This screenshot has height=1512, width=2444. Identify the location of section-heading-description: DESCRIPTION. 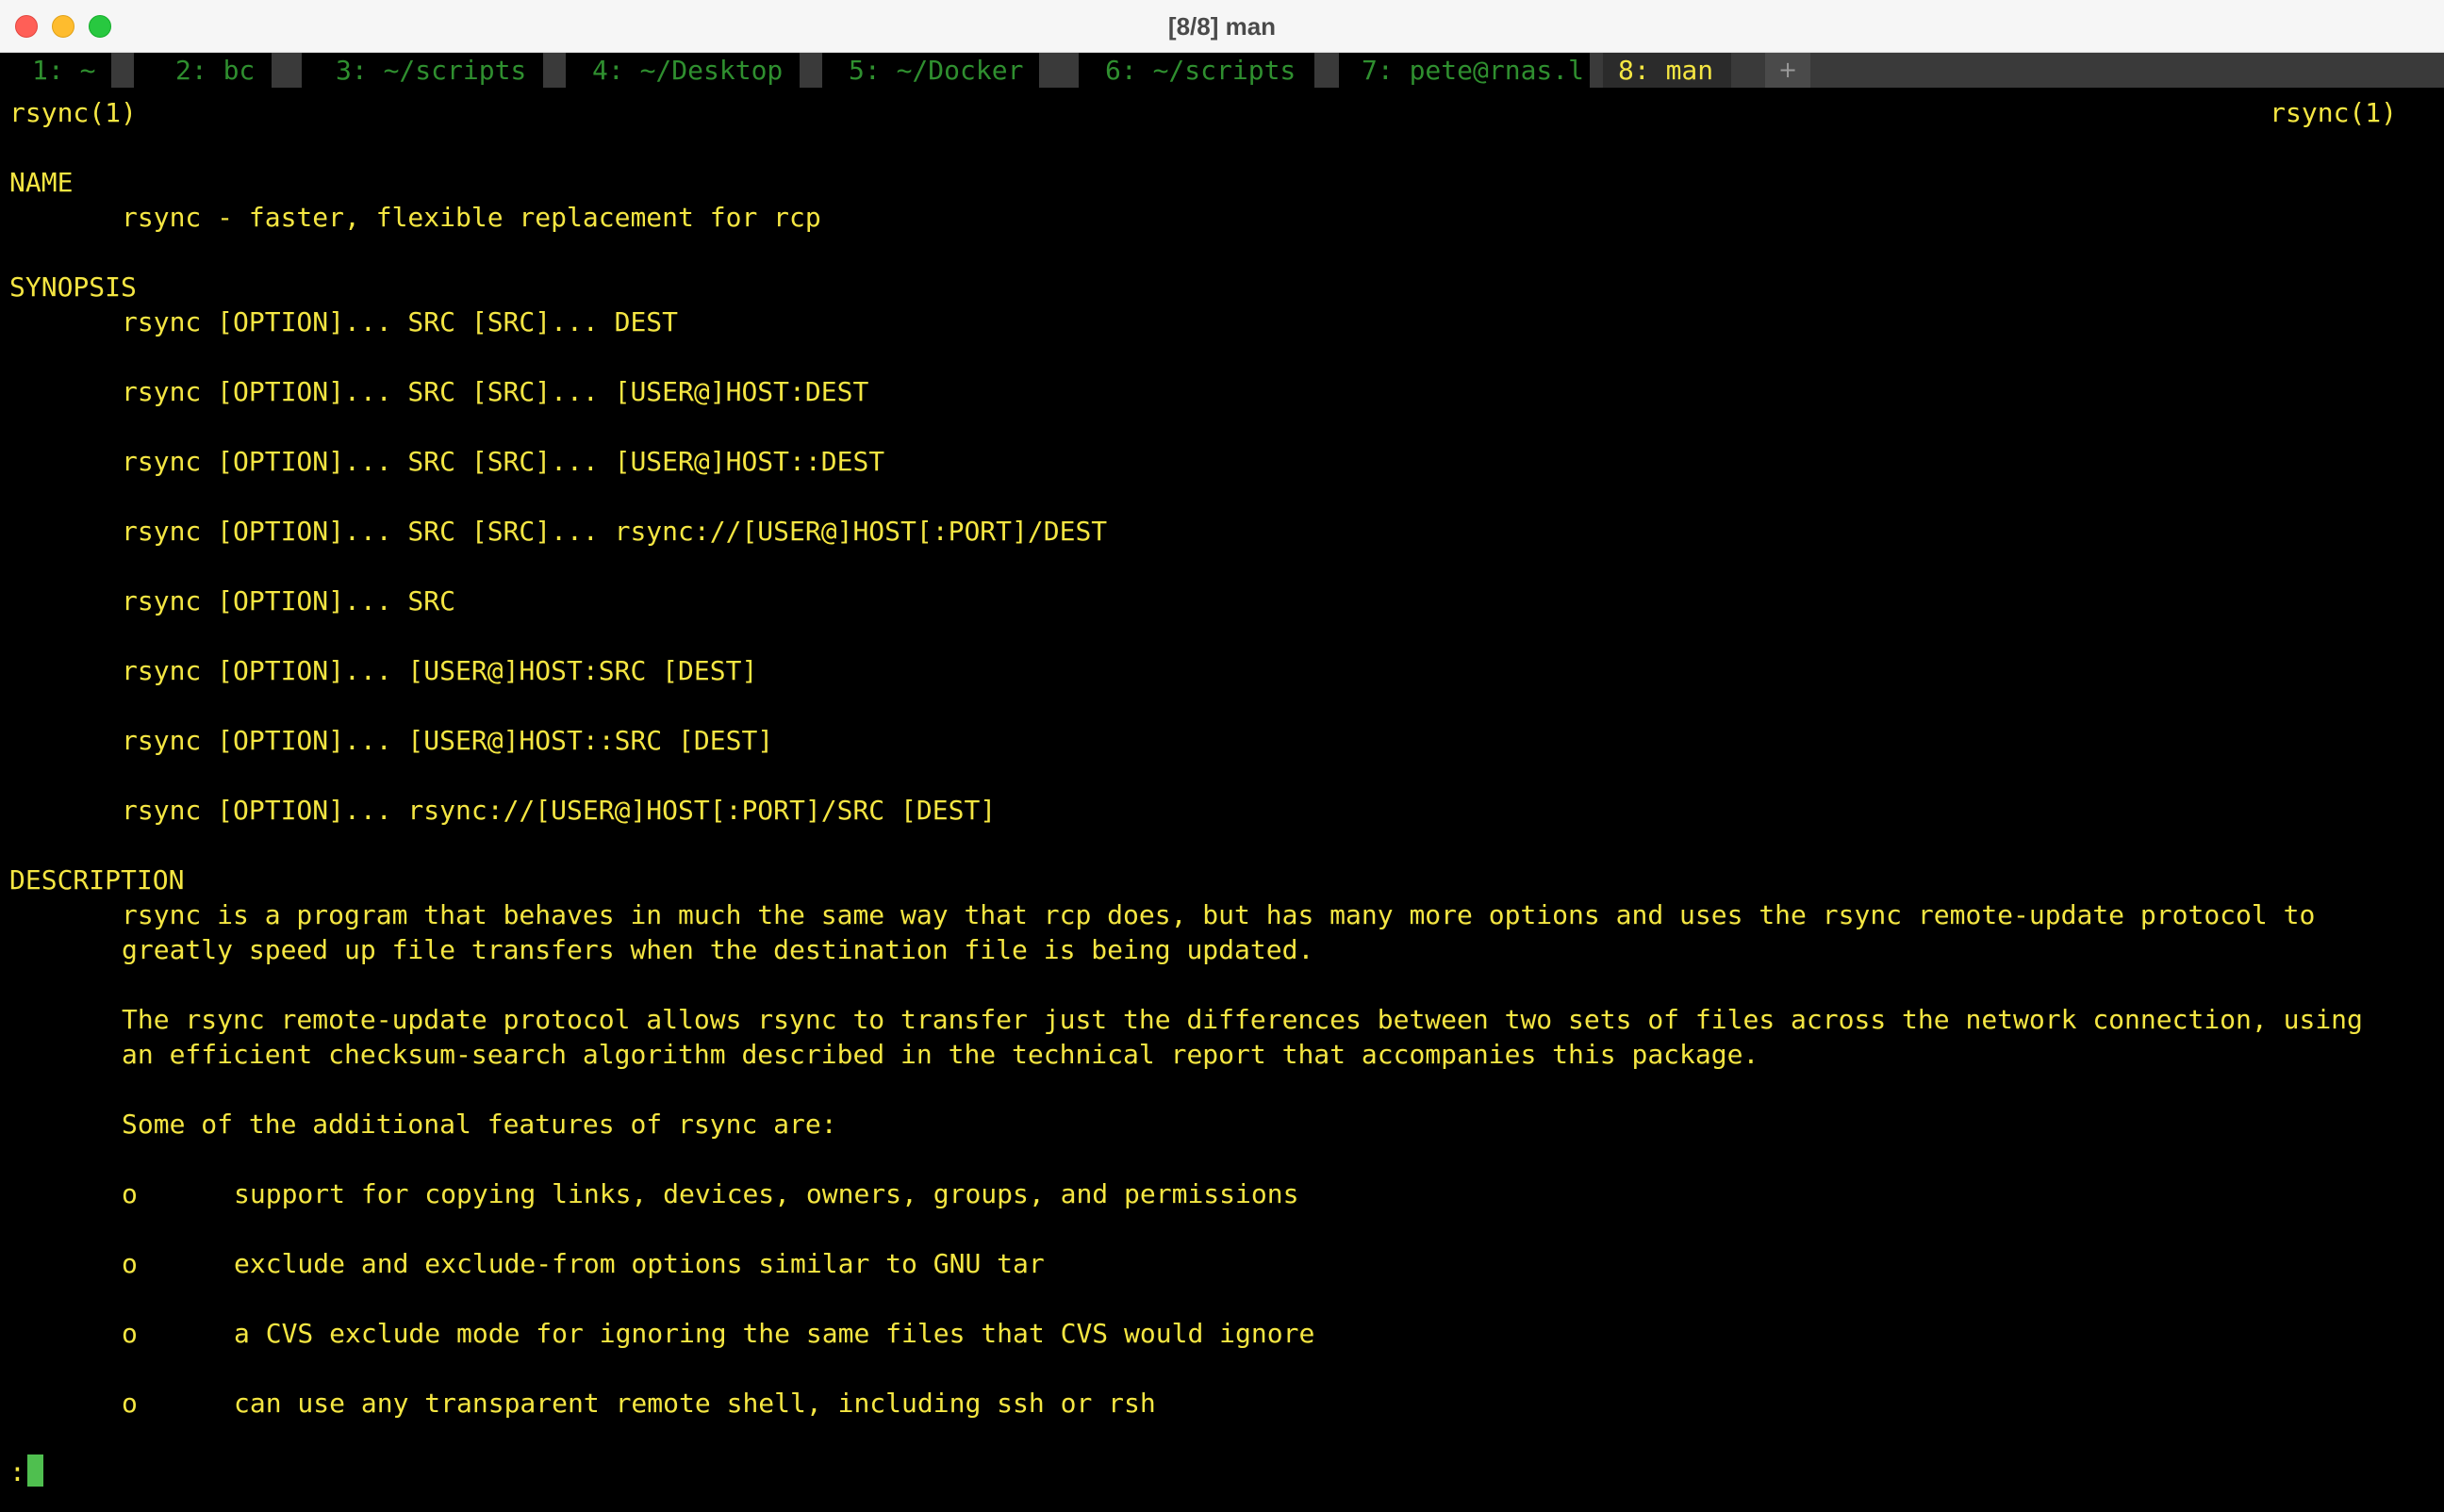
(97, 880).